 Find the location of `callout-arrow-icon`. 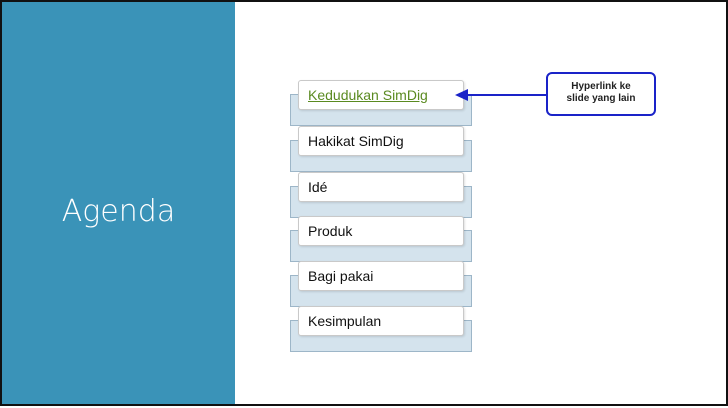

callout-arrow-icon is located at coordinates (501, 95).